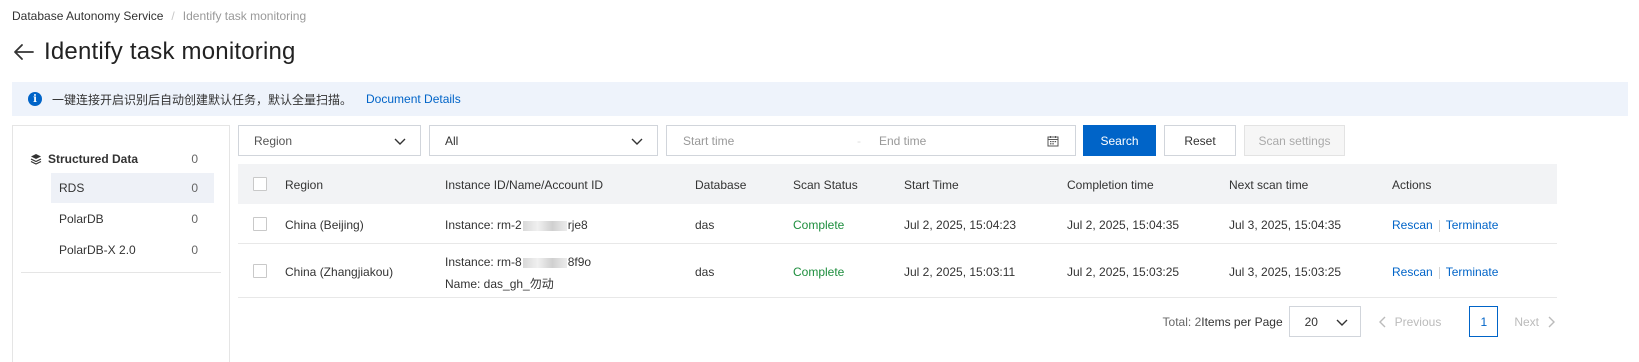 Image resolution: width=1639 pixels, height=362 pixels. Describe the element at coordinates (1285, 272) in the screenshot. I see `row-next-scan-time: Jul 3, 2025, 15:03:25` at that location.